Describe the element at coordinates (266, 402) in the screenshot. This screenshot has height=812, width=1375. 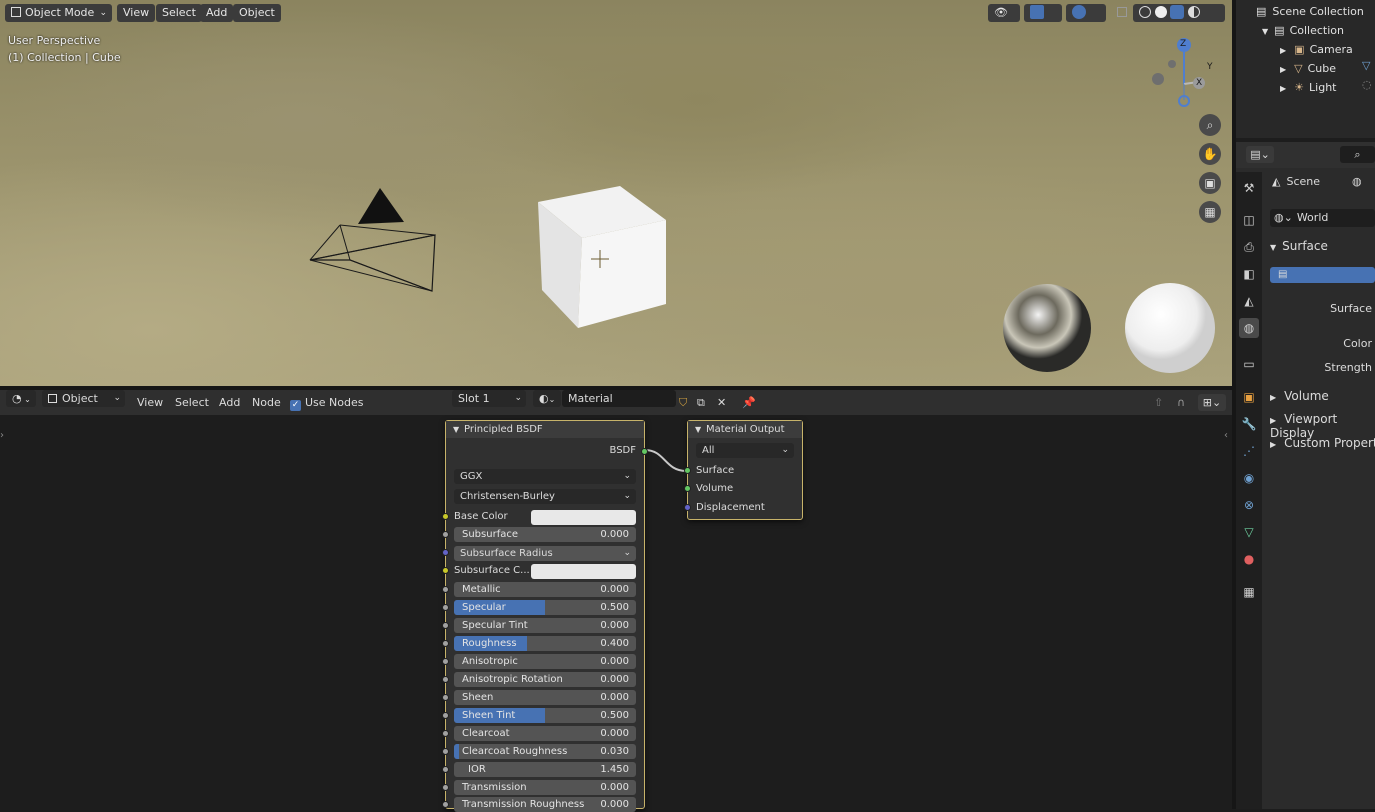
I see `node-menu-node: Node` at that location.